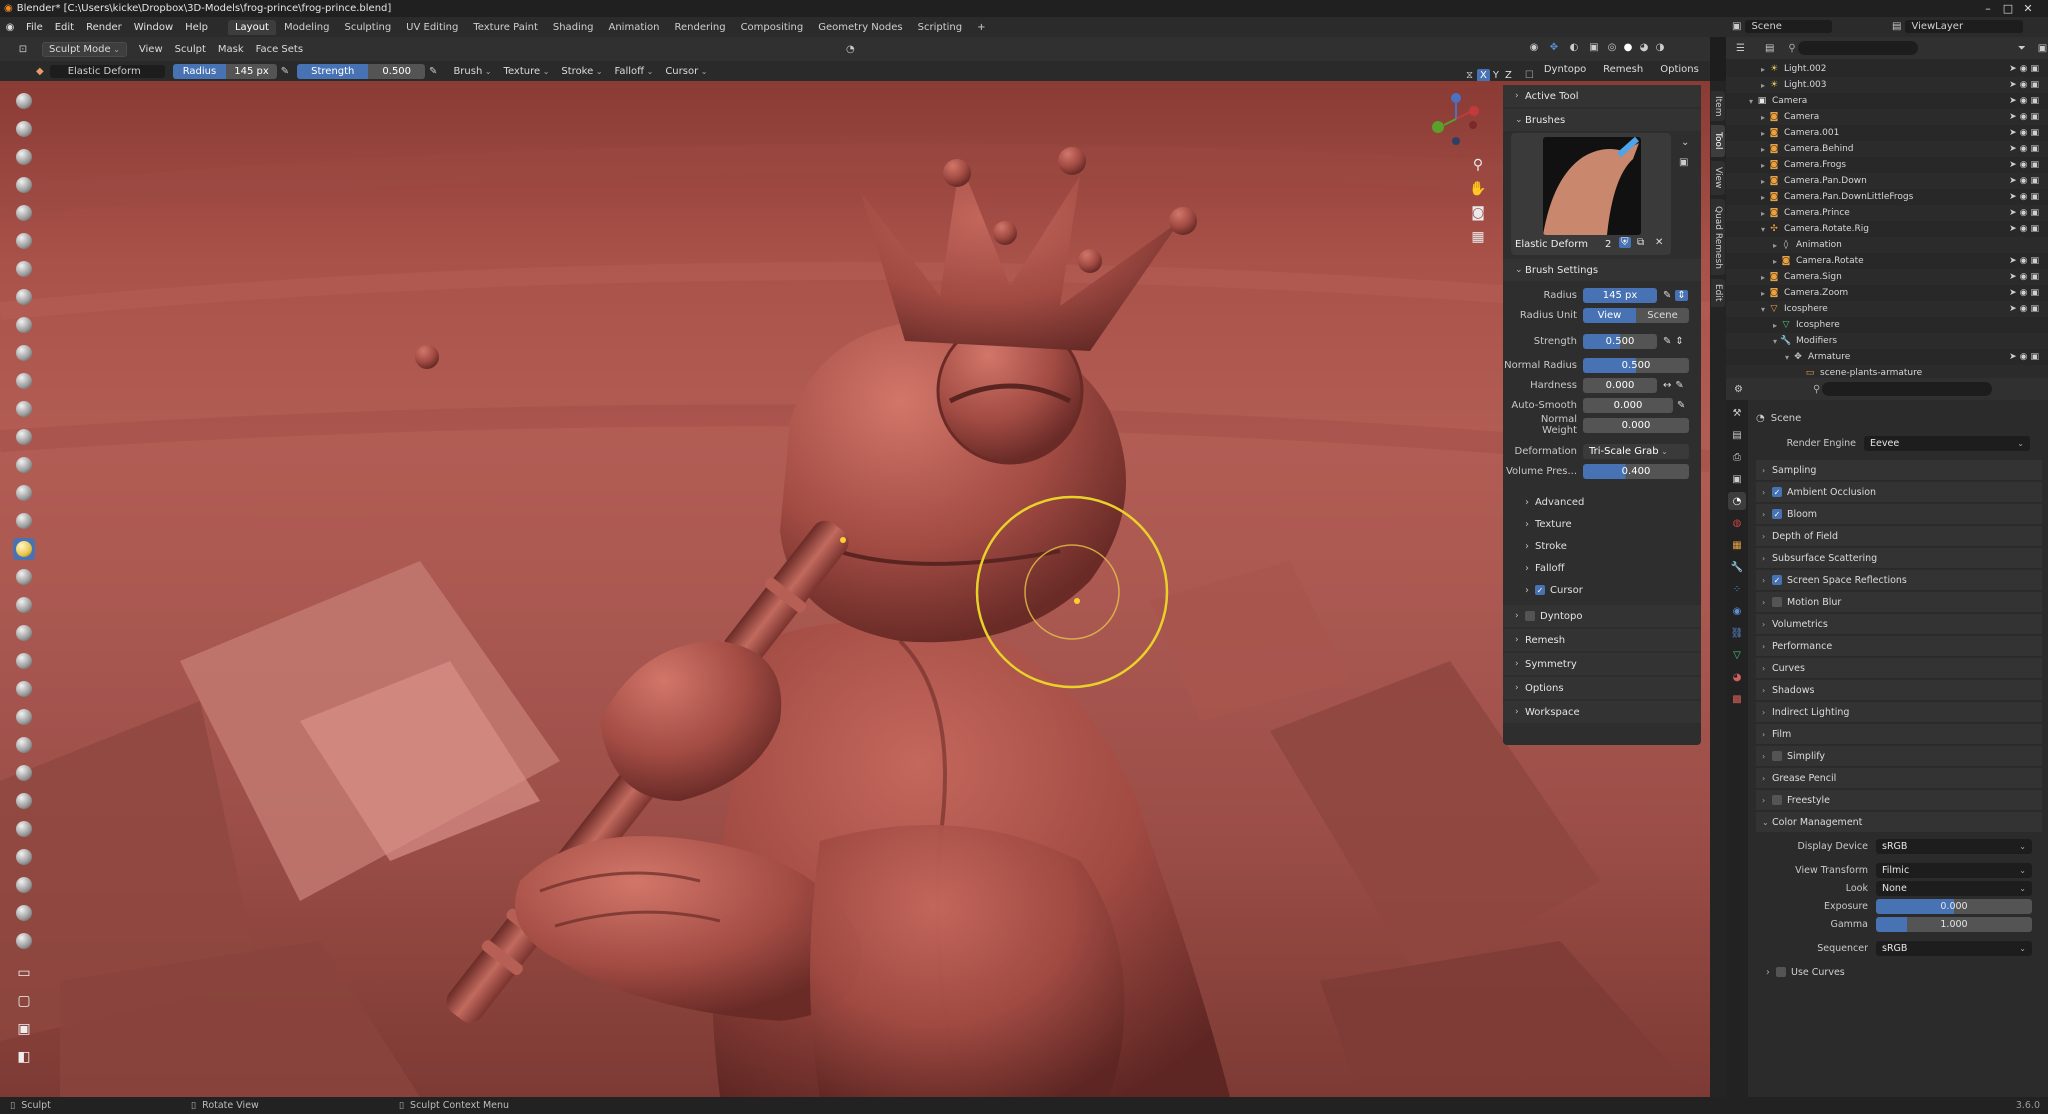  I want to click on volume-preservation-field: 0.400, so click(1636, 471).